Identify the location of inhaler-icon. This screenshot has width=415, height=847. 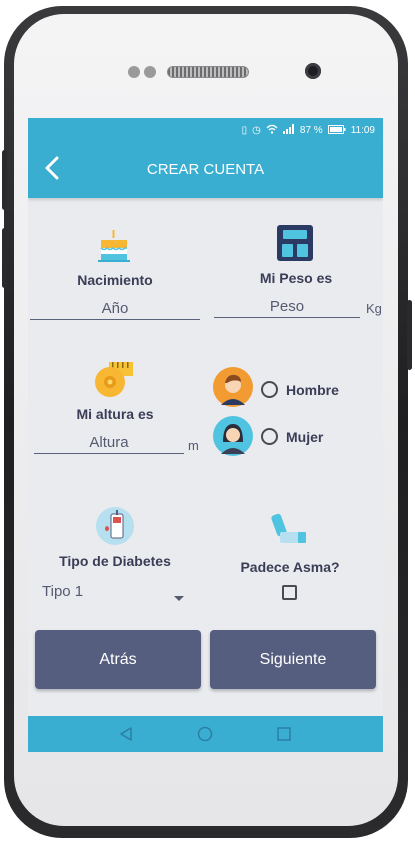
(290, 530).